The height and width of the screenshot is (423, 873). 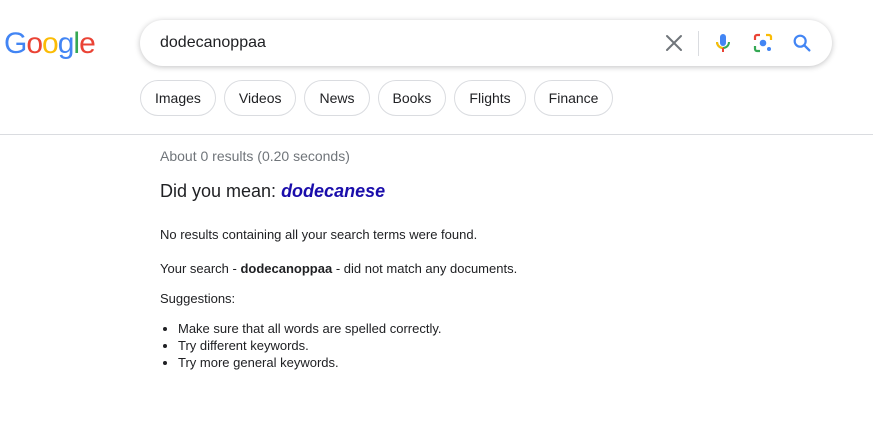 I want to click on tab-news: News, so click(x=337, y=98).